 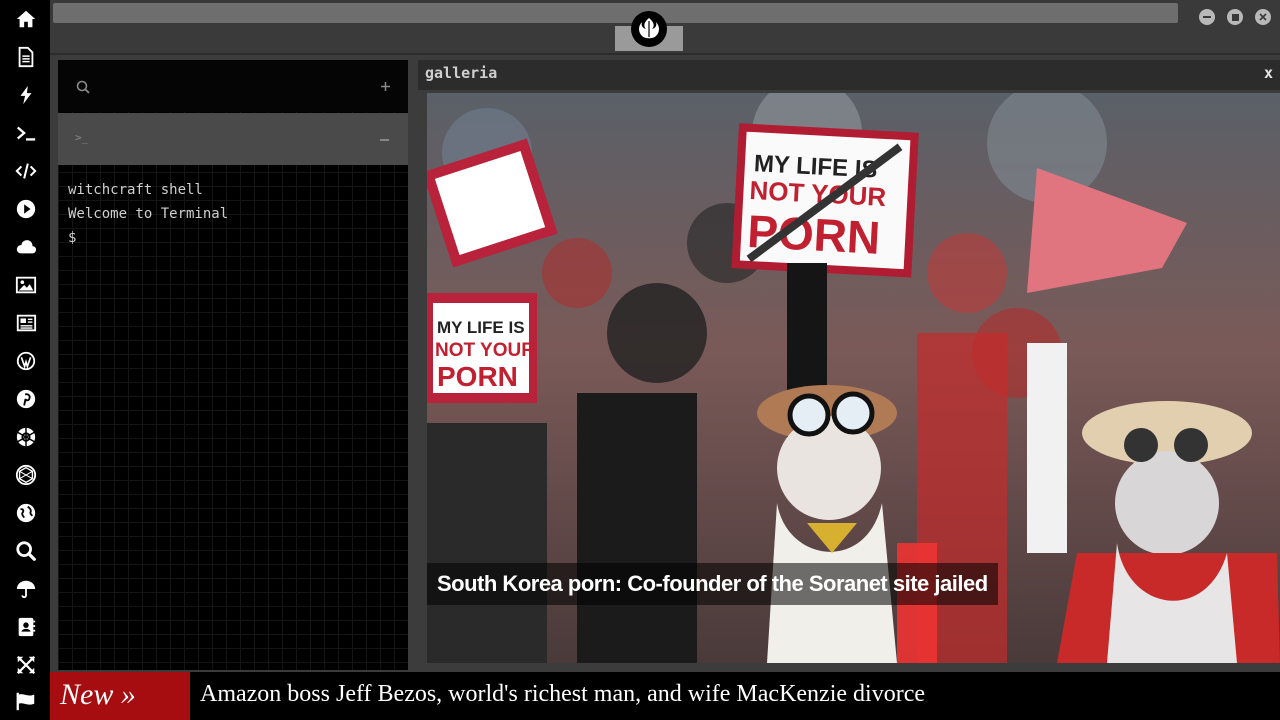 I want to click on expand-icon, so click(x=26, y=665).